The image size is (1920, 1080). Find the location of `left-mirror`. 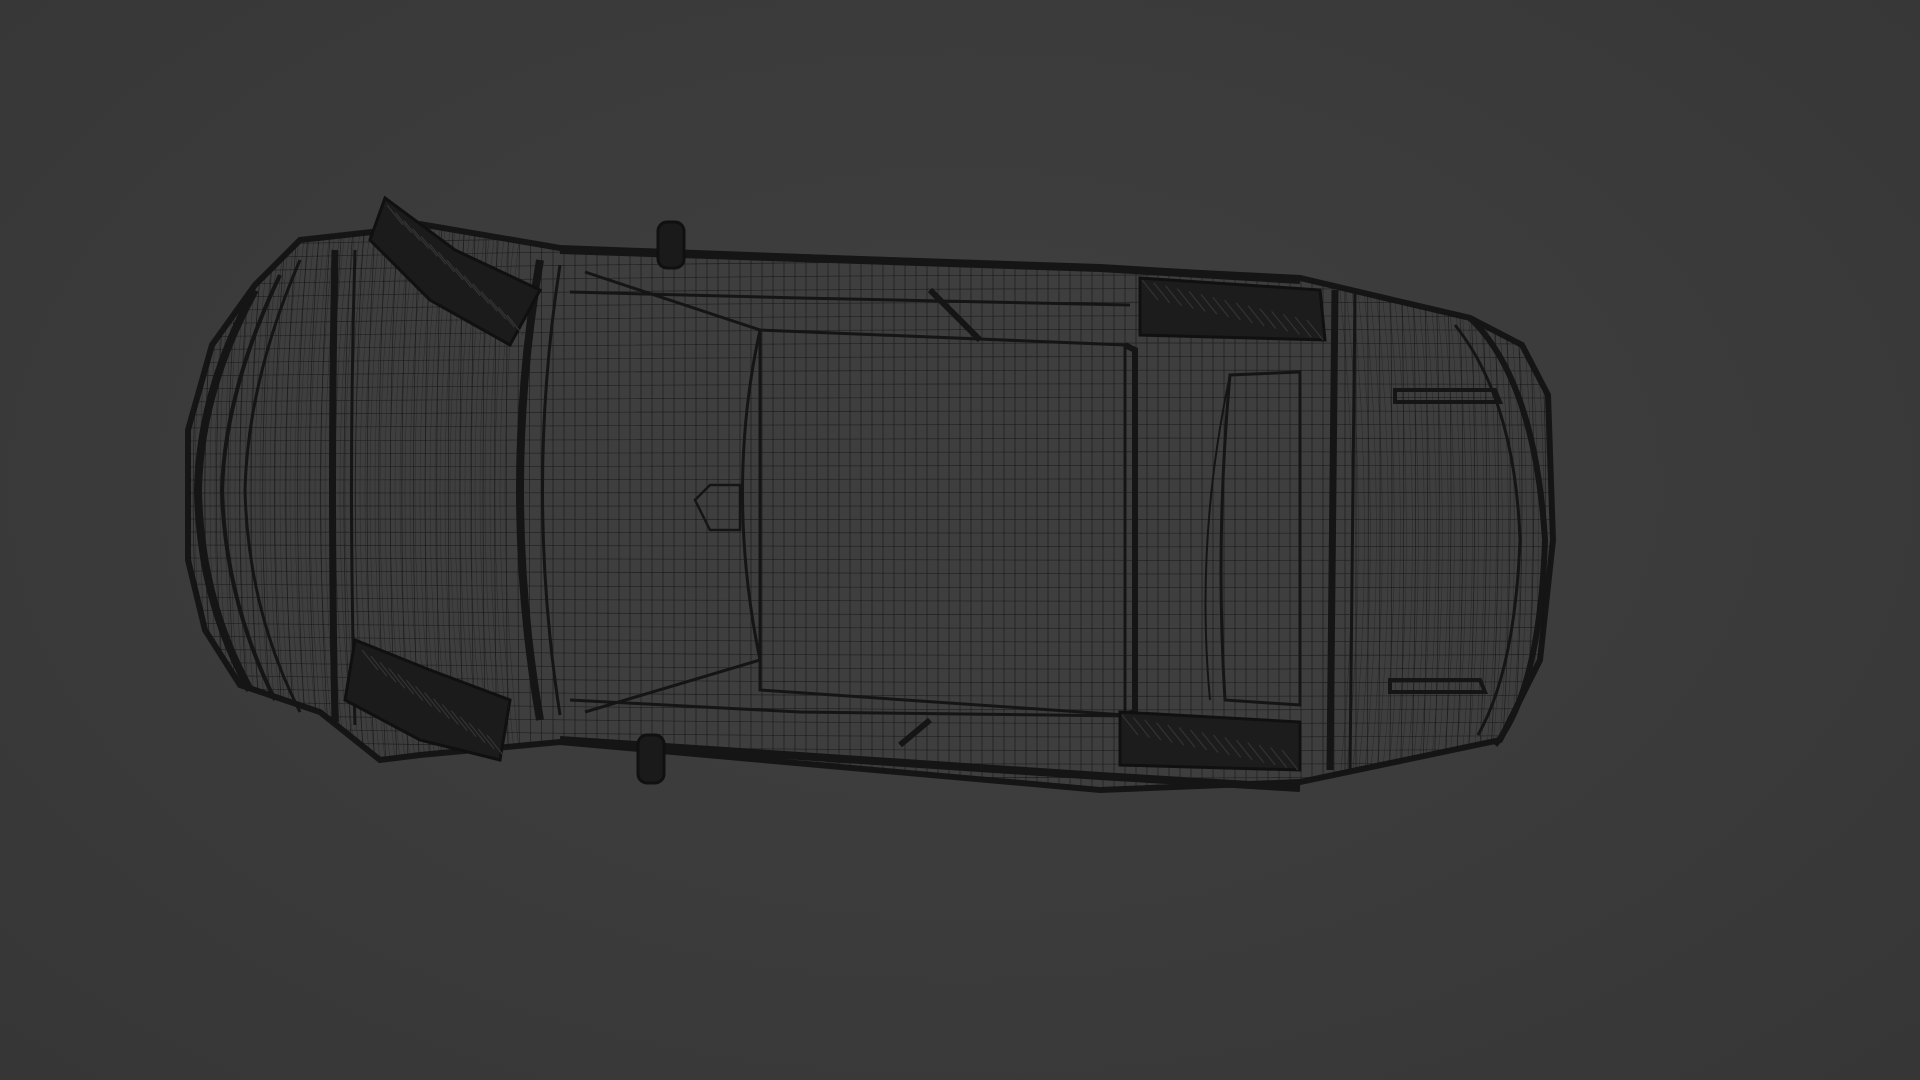

left-mirror is located at coordinates (671, 245).